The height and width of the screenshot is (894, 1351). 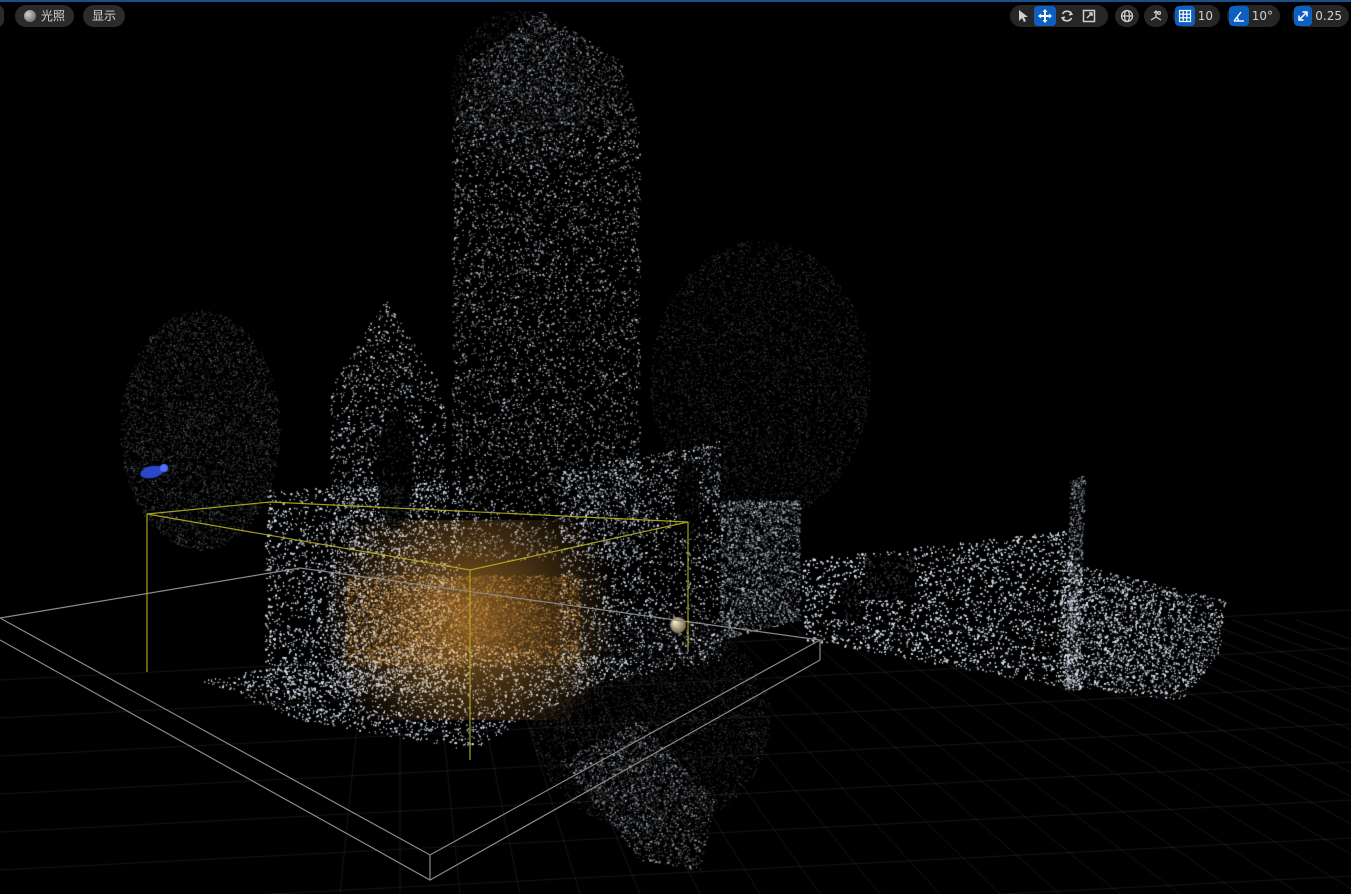 I want to click on cursor-icon, so click(x=1023, y=16).